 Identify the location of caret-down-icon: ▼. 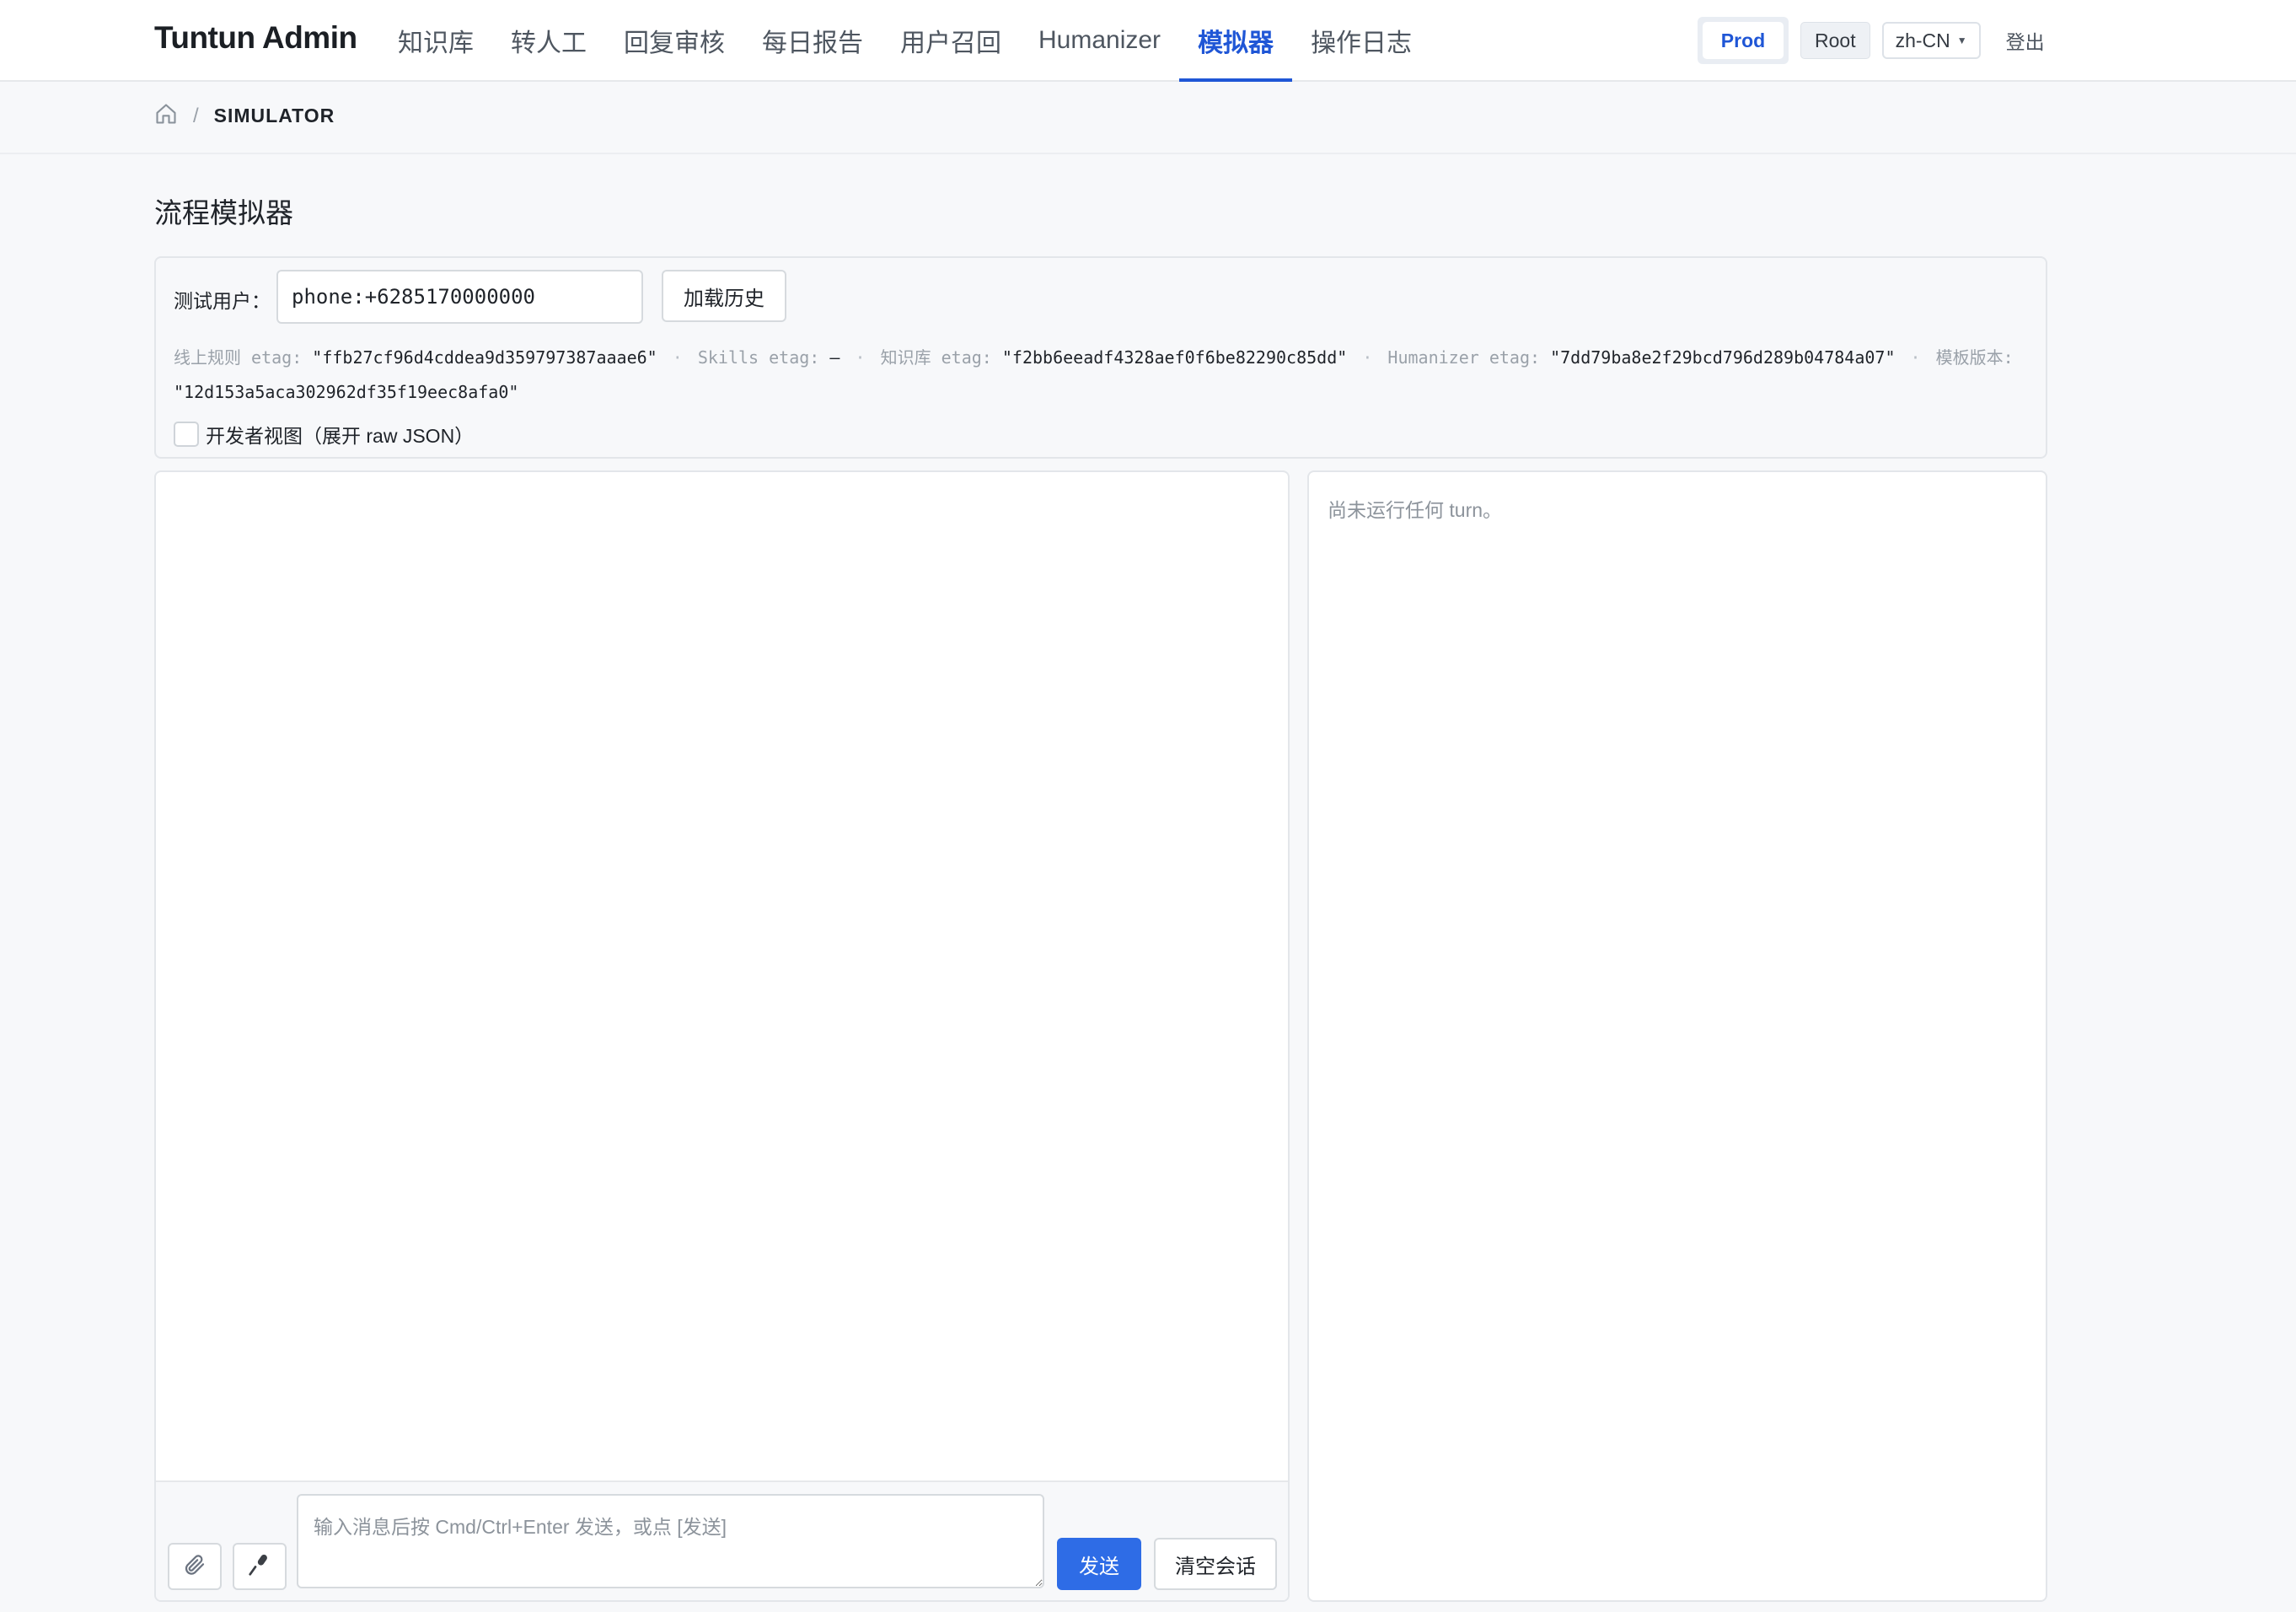
(1961, 40).